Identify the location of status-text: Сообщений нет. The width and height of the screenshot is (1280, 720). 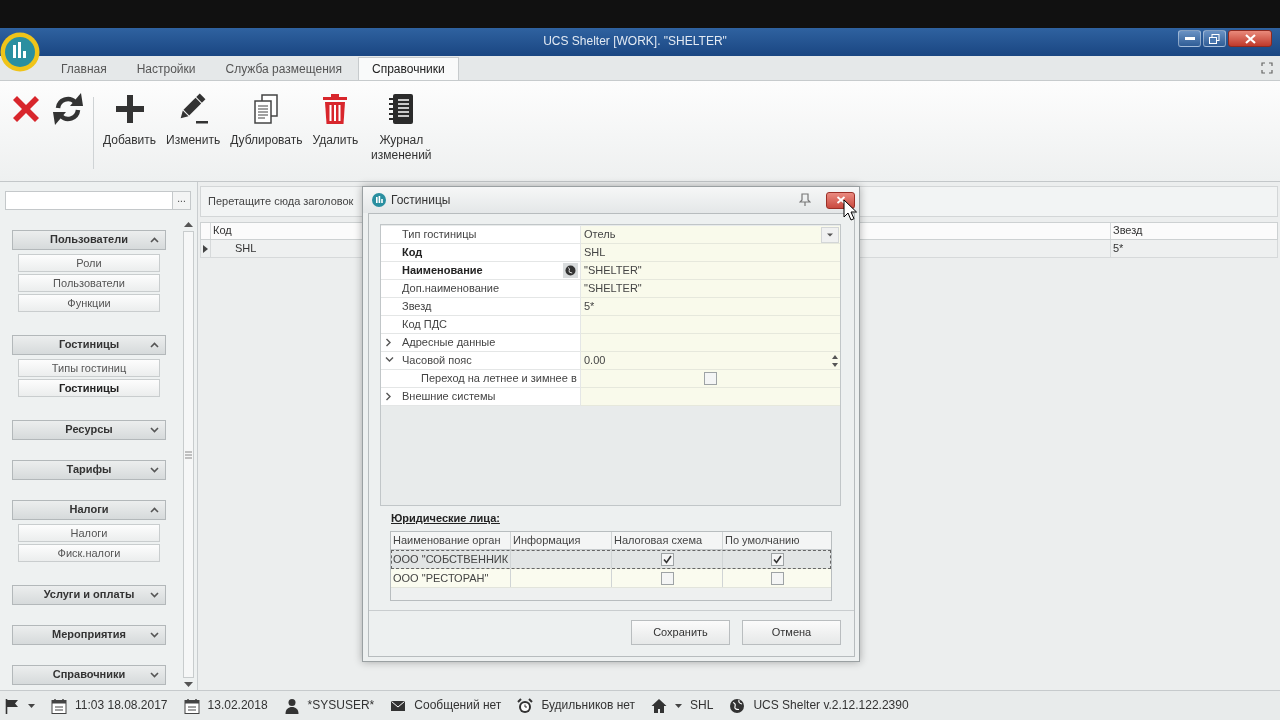
(458, 705).